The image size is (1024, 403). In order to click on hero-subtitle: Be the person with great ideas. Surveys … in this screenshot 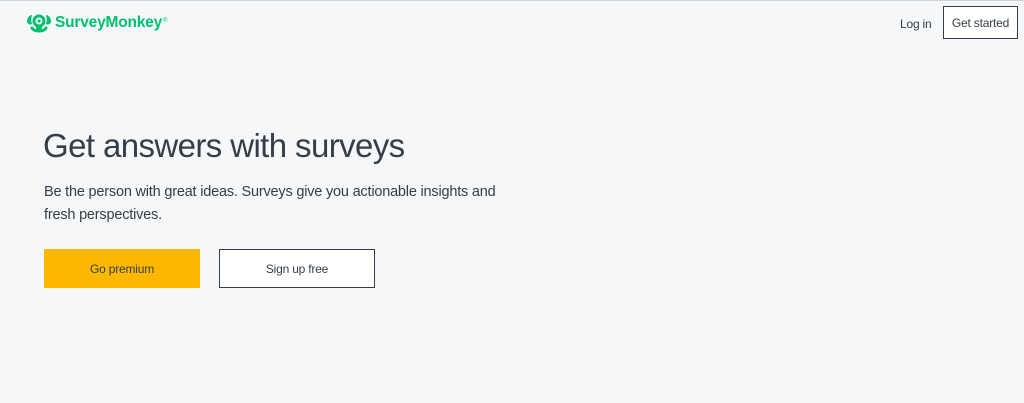, I will do `click(270, 203)`.